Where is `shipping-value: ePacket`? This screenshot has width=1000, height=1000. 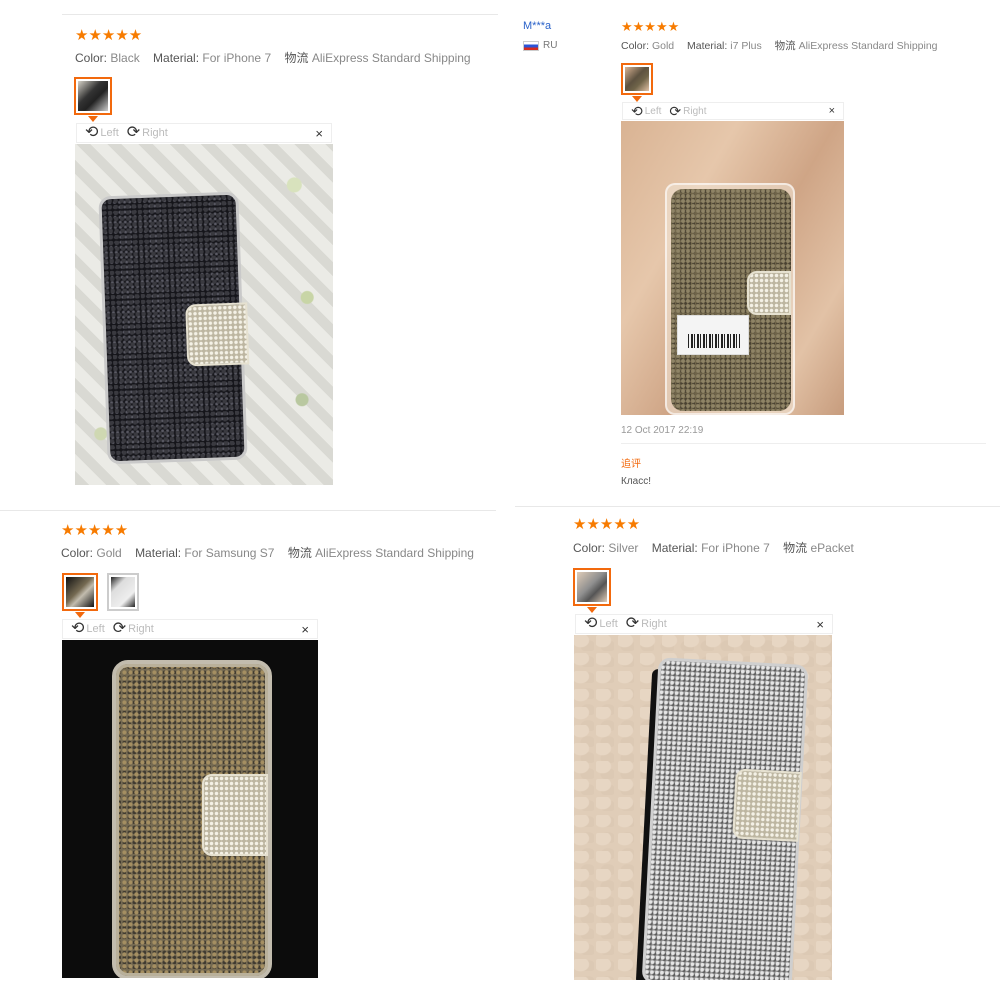 shipping-value: ePacket is located at coordinates (832, 548).